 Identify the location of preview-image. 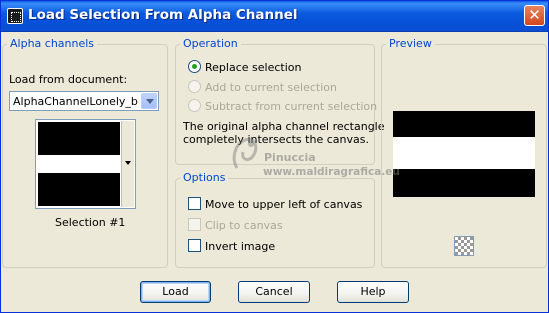
(464, 154).